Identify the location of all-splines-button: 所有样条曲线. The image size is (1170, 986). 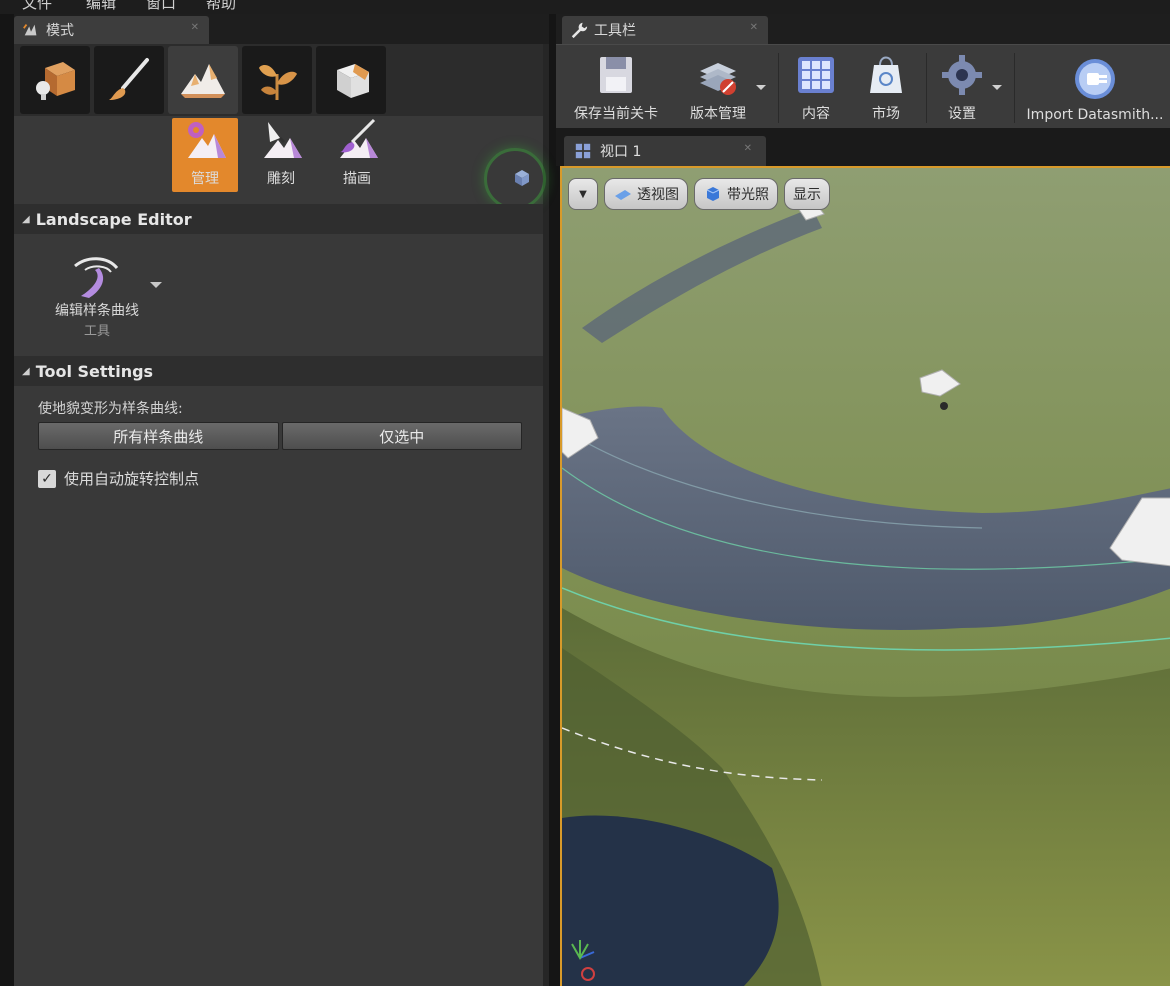
(158, 436).